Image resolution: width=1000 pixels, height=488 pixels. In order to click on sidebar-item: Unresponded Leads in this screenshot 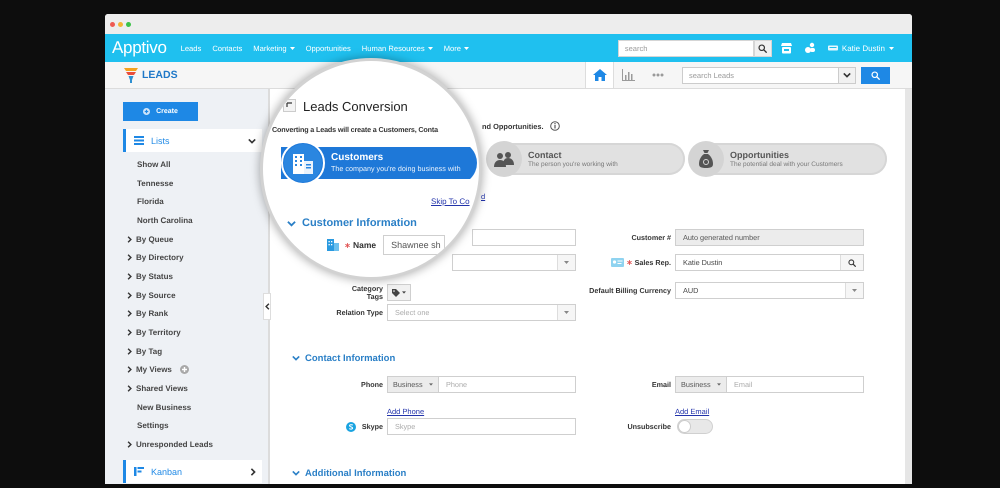, I will do `click(192, 444)`.